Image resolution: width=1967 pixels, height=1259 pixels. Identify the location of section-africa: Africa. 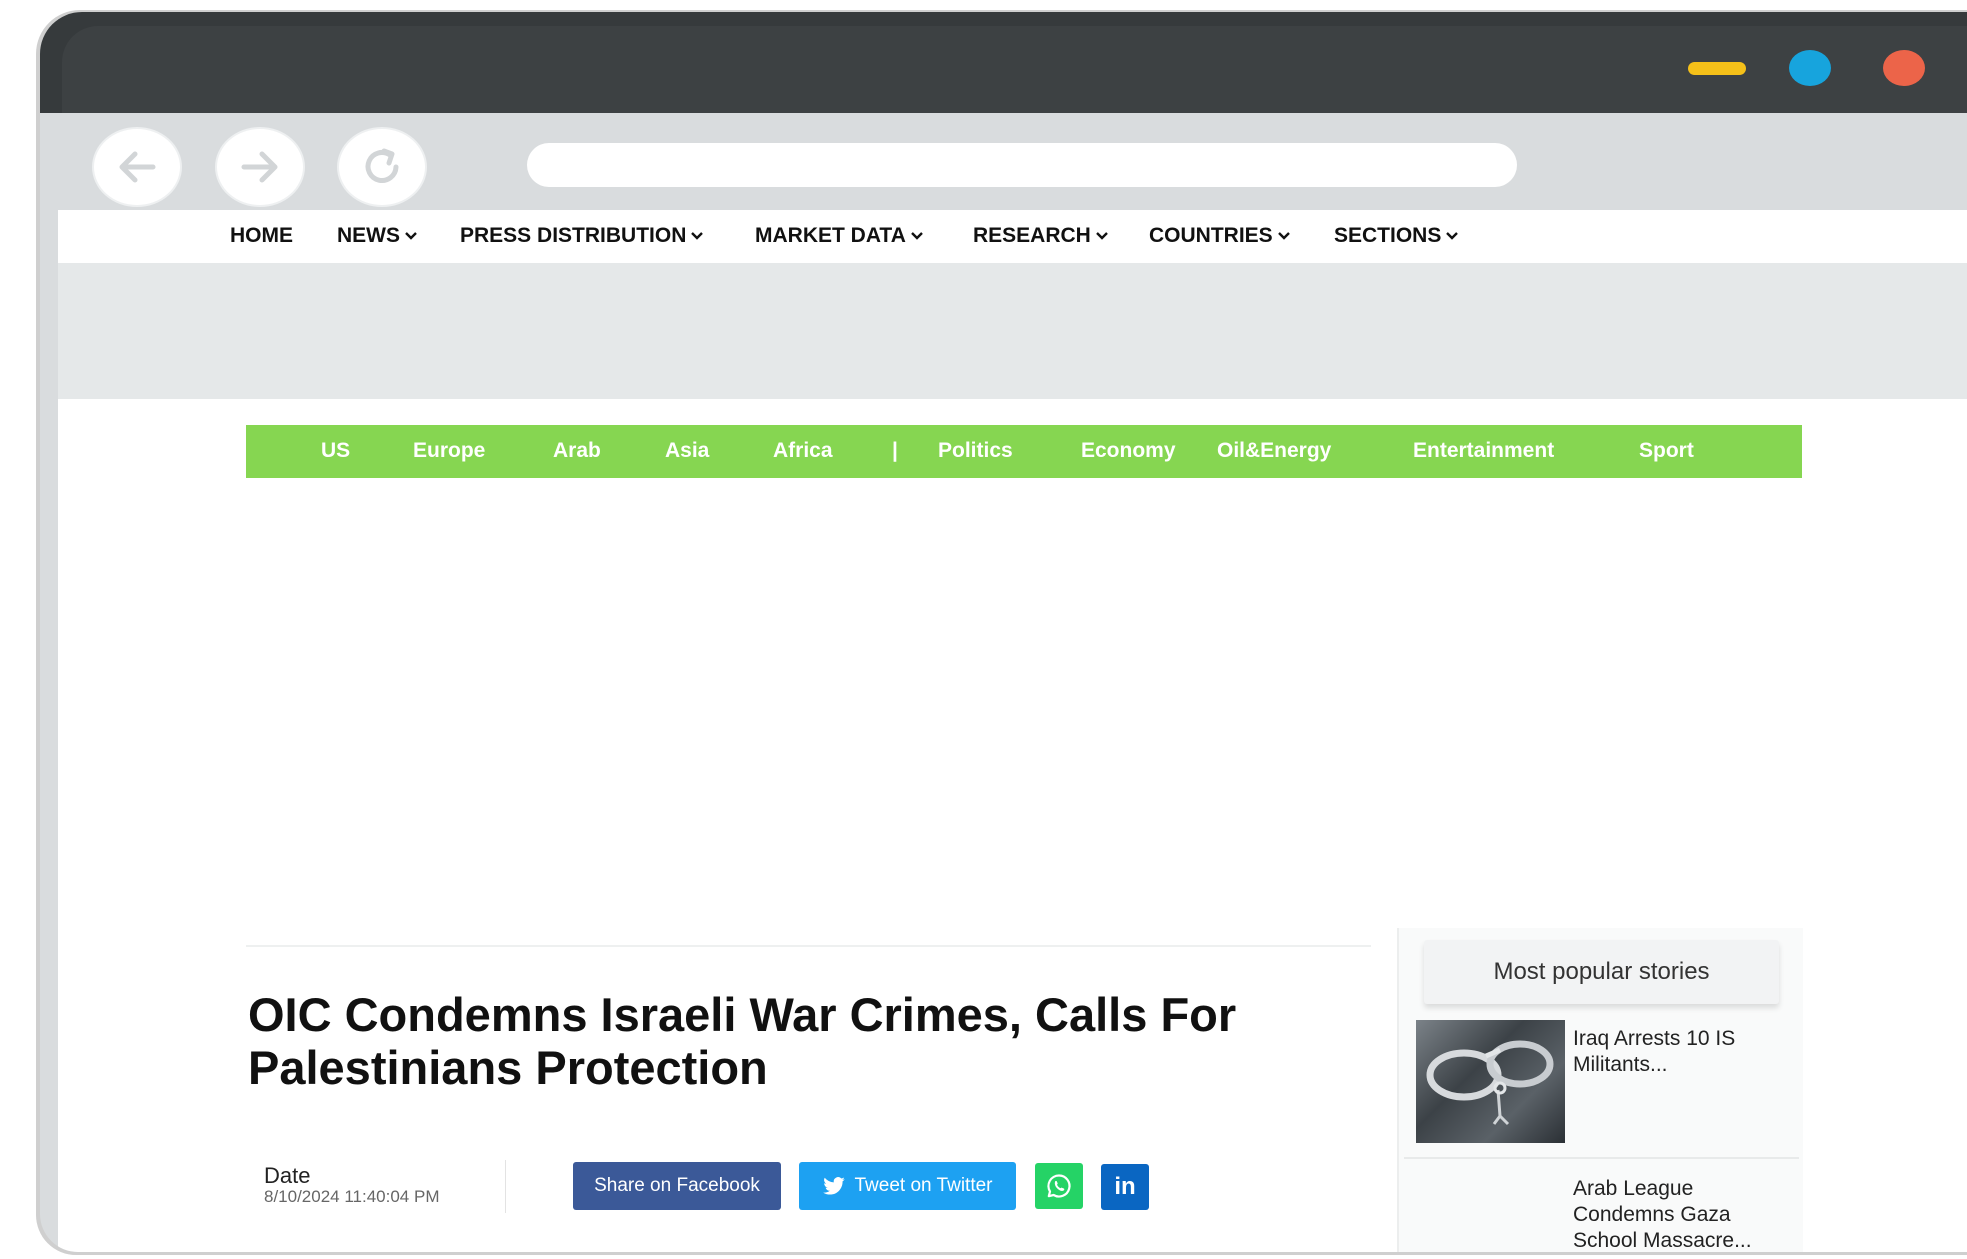
(803, 451).